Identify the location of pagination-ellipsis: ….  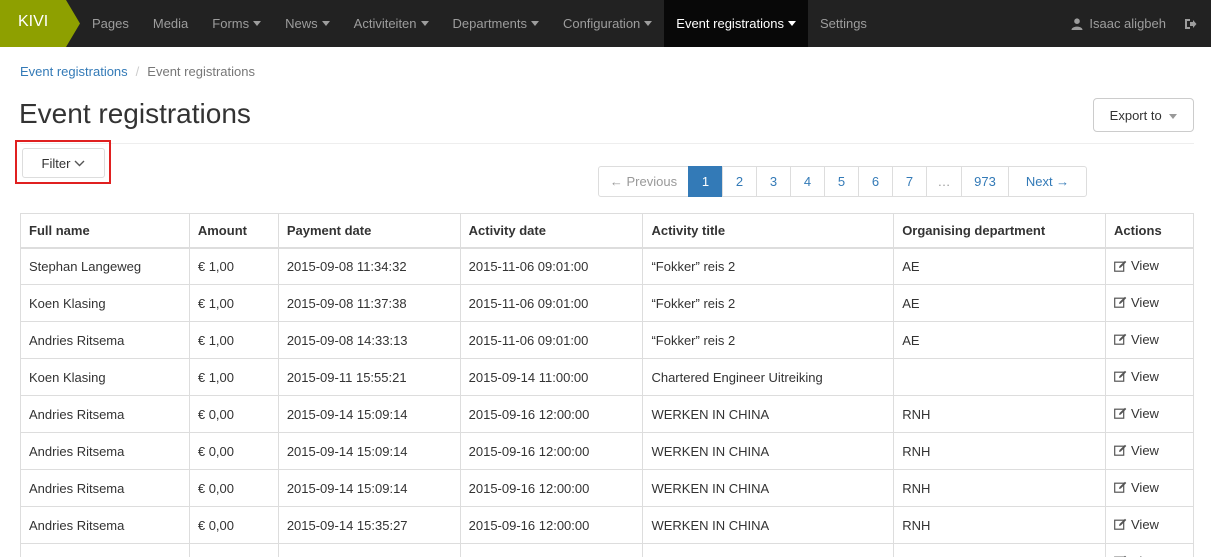
(944, 181).